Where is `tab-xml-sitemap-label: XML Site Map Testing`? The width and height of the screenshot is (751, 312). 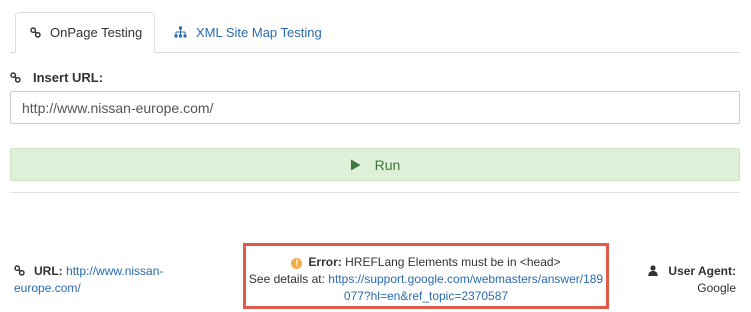 tab-xml-sitemap-label: XML Site Map Testing is located at coordinates (259, 32).